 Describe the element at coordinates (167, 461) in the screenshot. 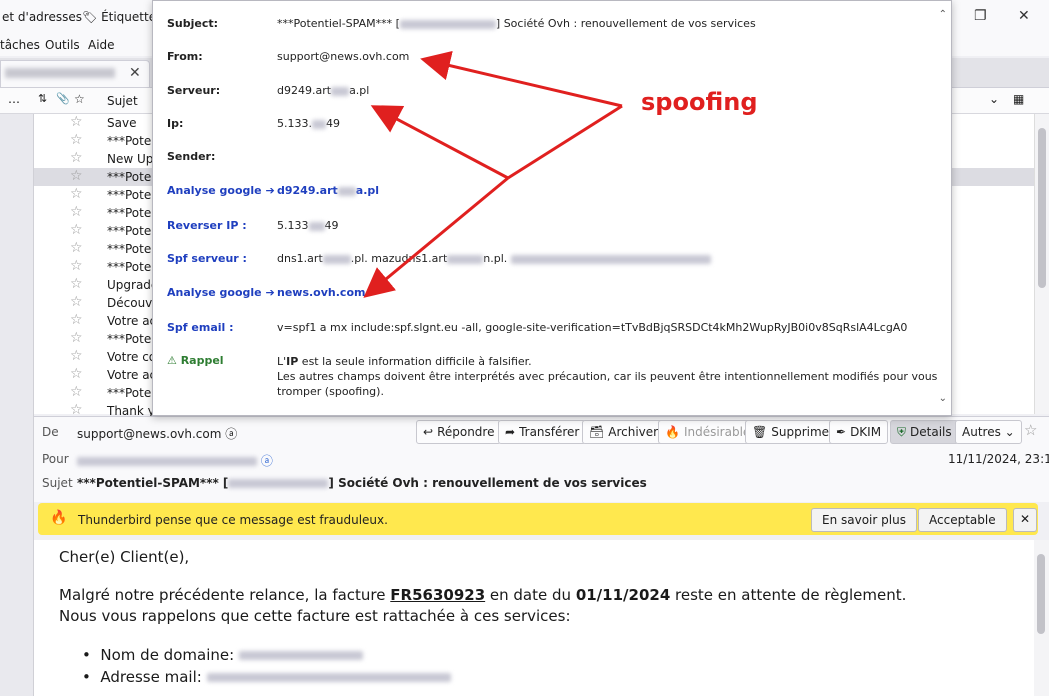

I see `blurred-recipient` at that location.